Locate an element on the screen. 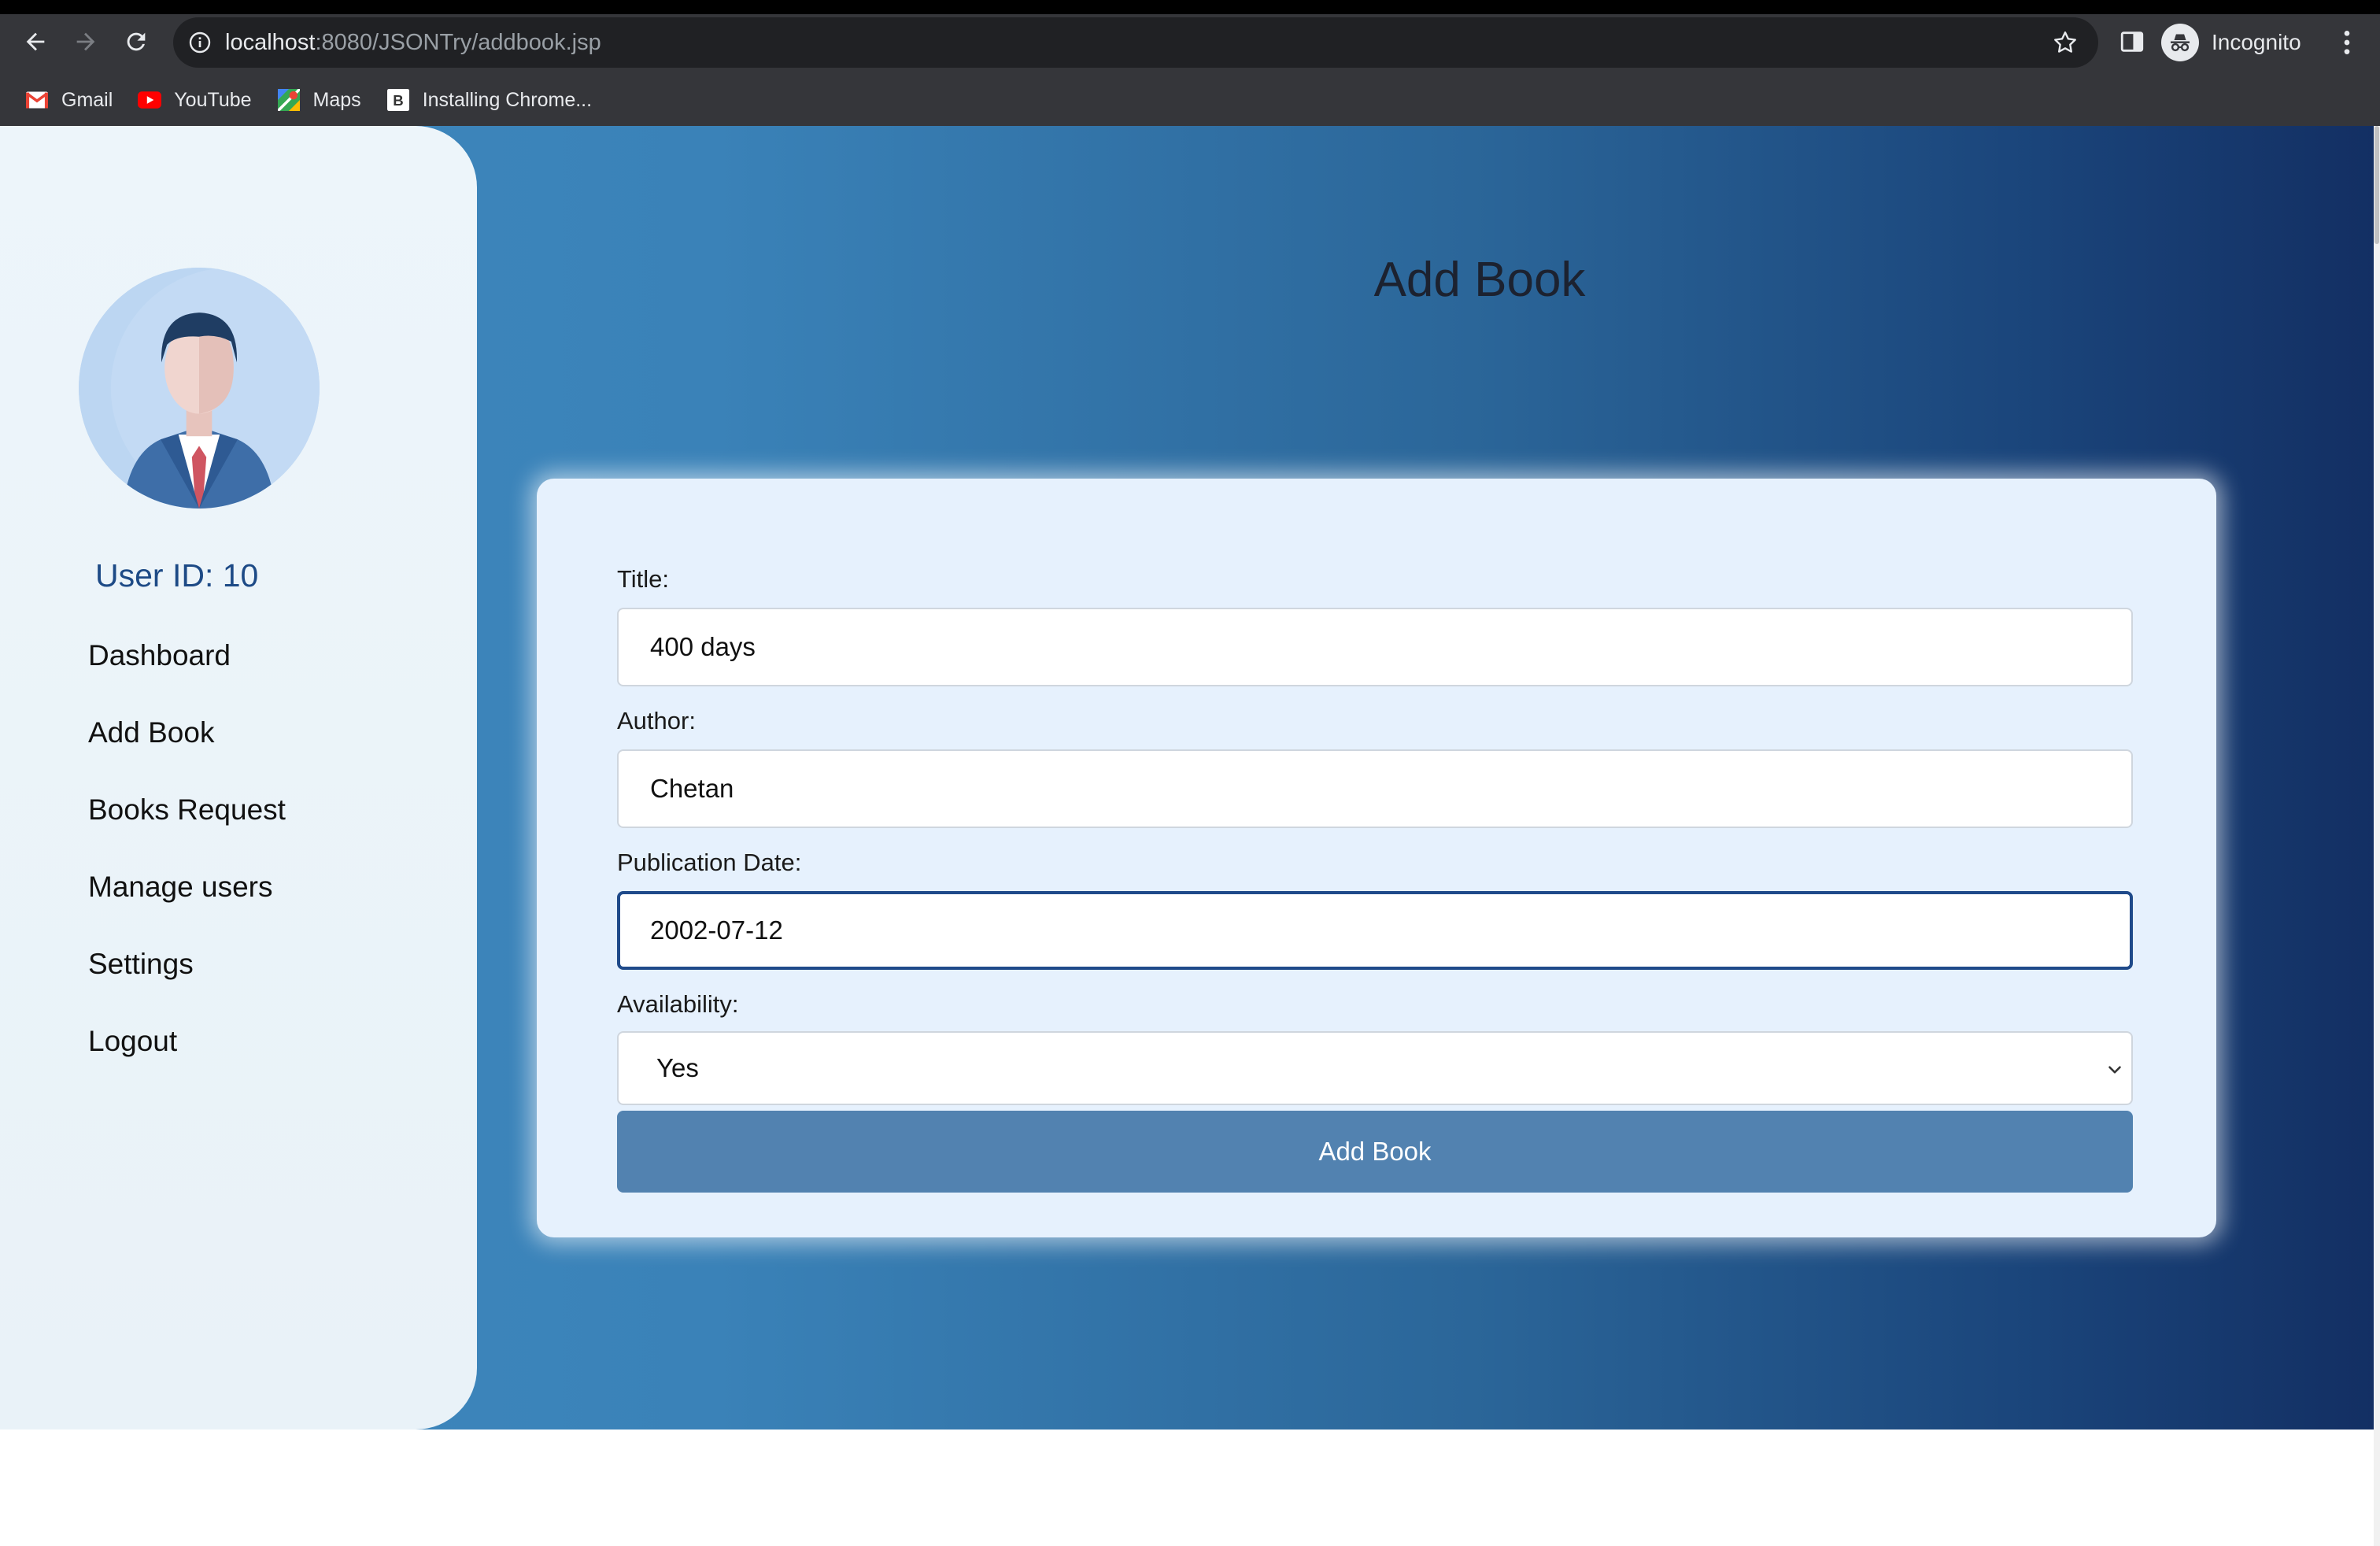 This screenshot has height=1546, width=2380. incognito-label: Incognito is located at coordinates (2256, 42).